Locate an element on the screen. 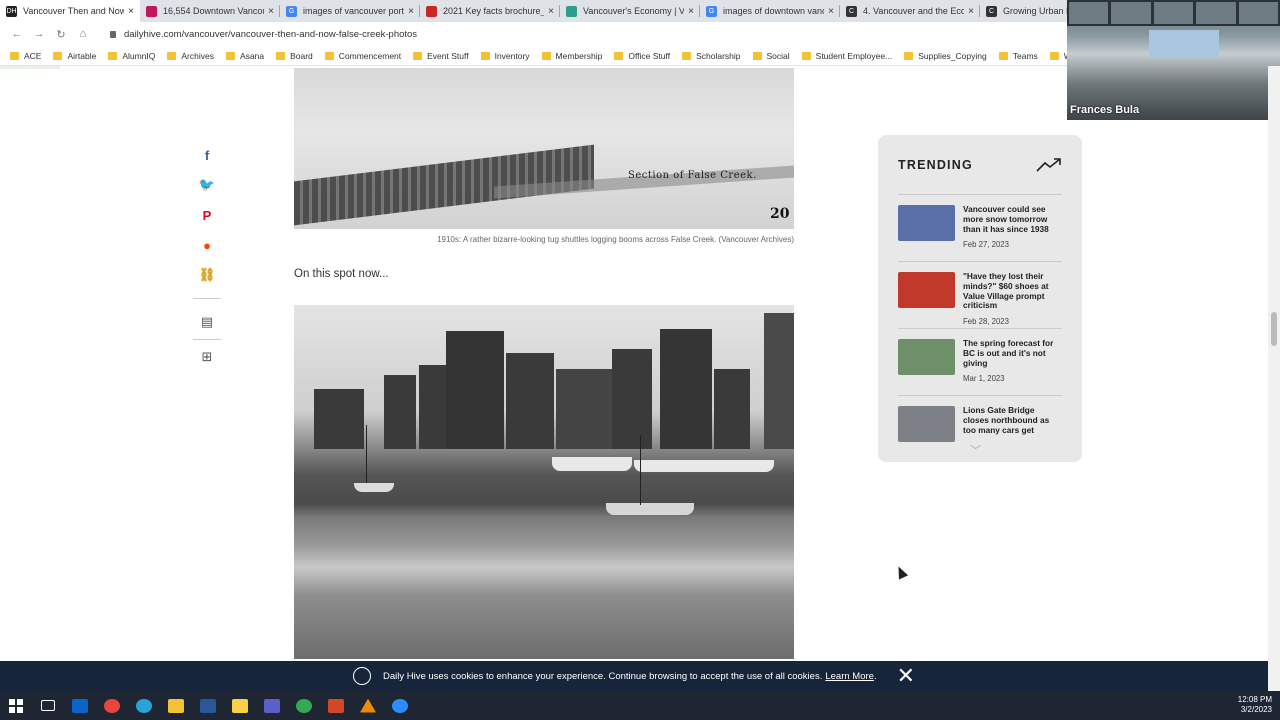 This screenshot has width=1280, height=720. trending-header: TRENDING is located at coordinates (980, 165).